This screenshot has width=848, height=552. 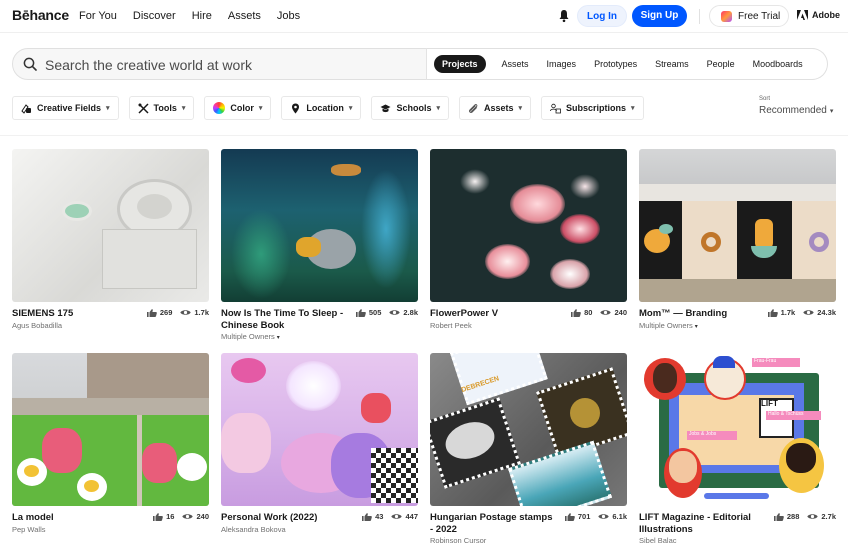 What do you see at coordinates (515, 64) in the screenshot?
I see `tab-assets: Assets` at bounding box center [515, 64].